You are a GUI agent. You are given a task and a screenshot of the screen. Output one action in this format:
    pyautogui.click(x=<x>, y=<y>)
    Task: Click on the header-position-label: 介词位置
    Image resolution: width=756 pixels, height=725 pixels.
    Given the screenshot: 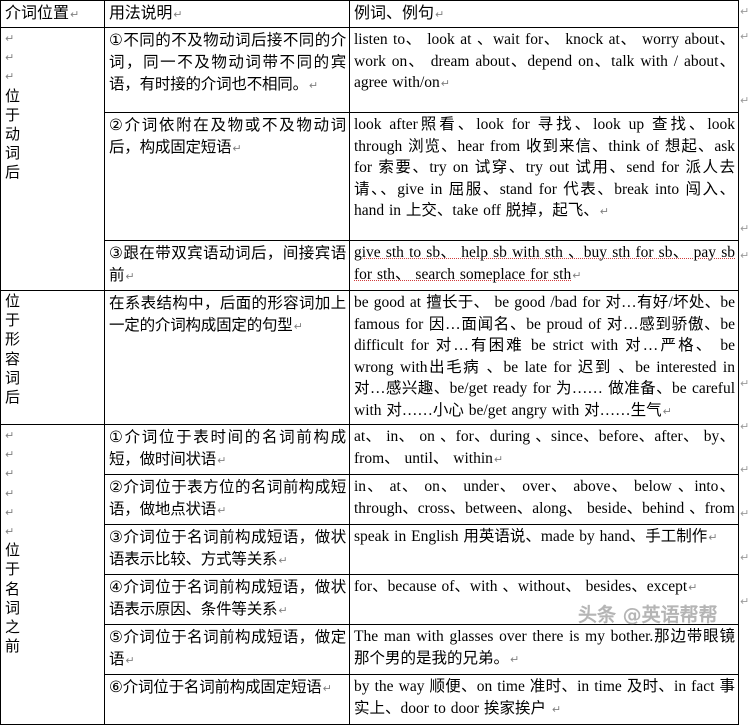 What is the action you would take?
    pyautogui.click(x=37, y=12)
    